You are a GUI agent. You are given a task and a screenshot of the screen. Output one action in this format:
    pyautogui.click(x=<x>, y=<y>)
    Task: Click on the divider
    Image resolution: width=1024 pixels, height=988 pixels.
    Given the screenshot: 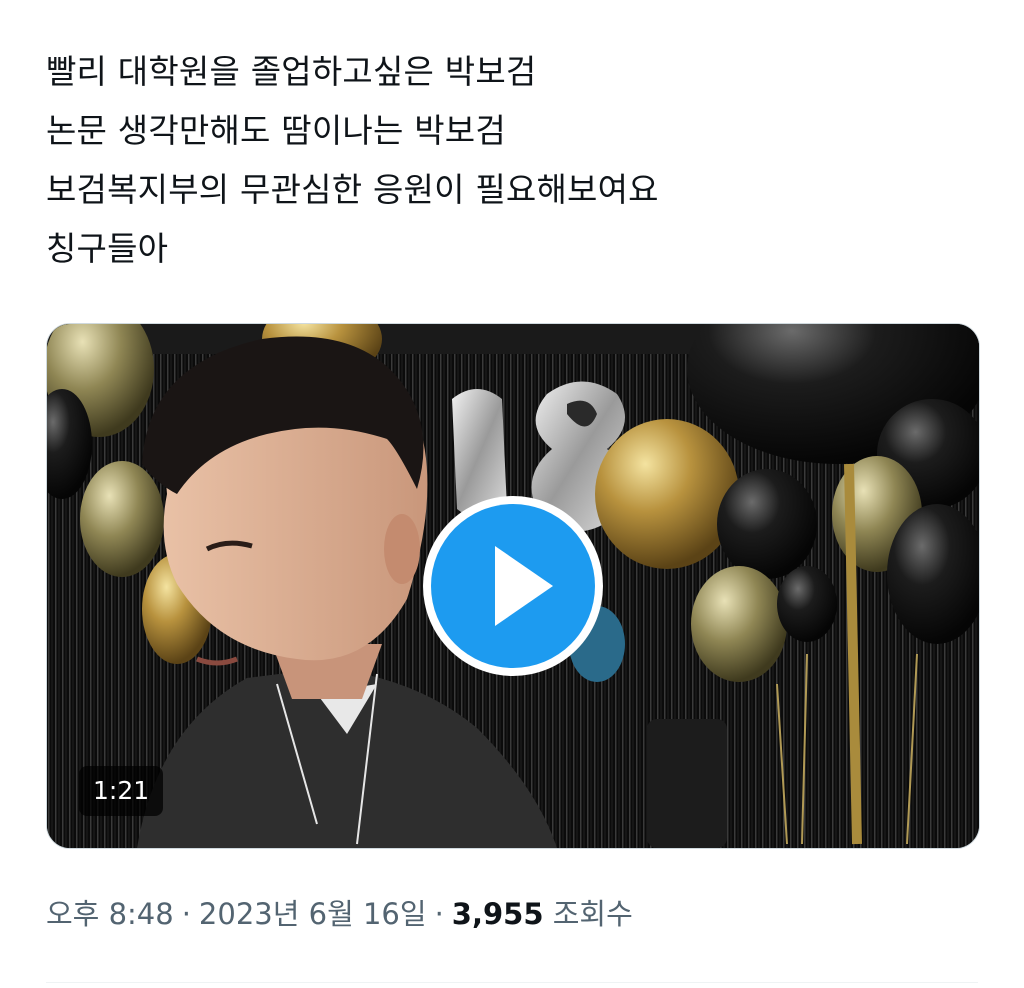 What is the action you would take?
    pyautogui.click(x=512, y=982)
    